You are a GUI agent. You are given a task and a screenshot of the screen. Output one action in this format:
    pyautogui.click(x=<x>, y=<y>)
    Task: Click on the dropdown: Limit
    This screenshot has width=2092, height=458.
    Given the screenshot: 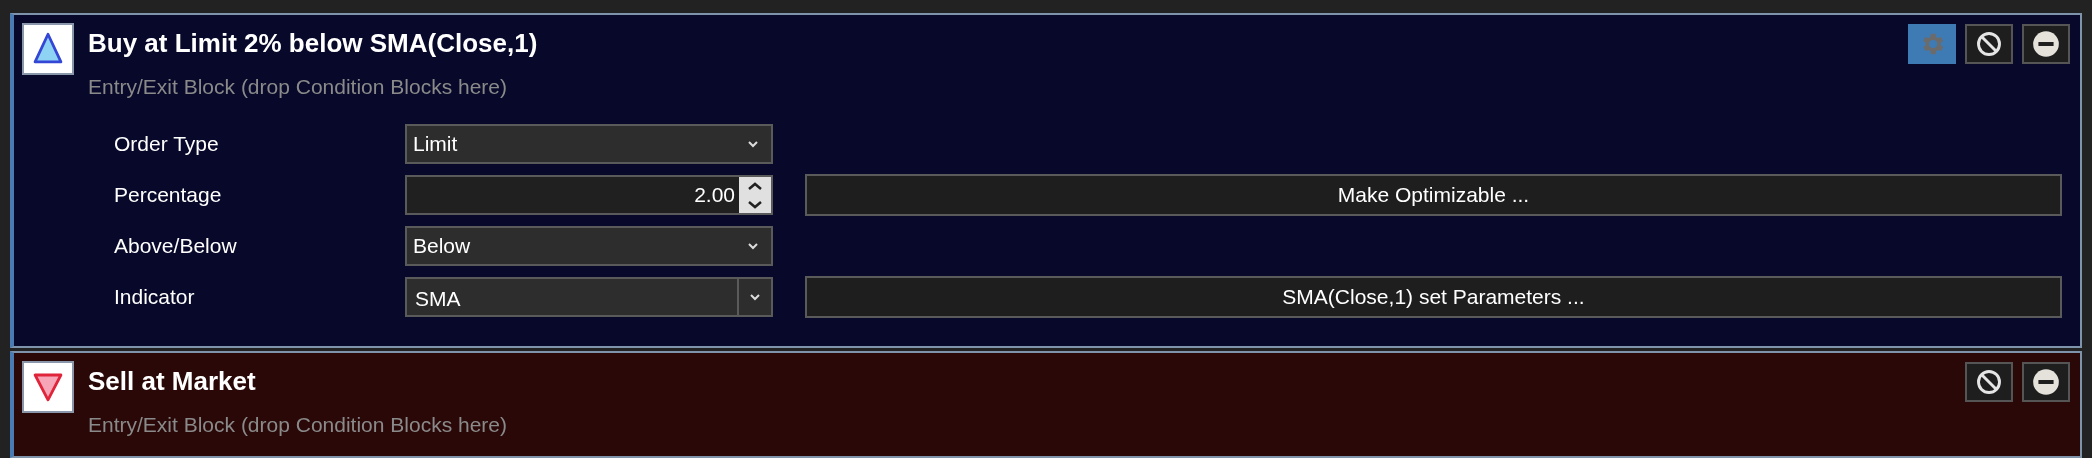 What is the action you would take?
    pyautogui.click(x=589, y=144)
    